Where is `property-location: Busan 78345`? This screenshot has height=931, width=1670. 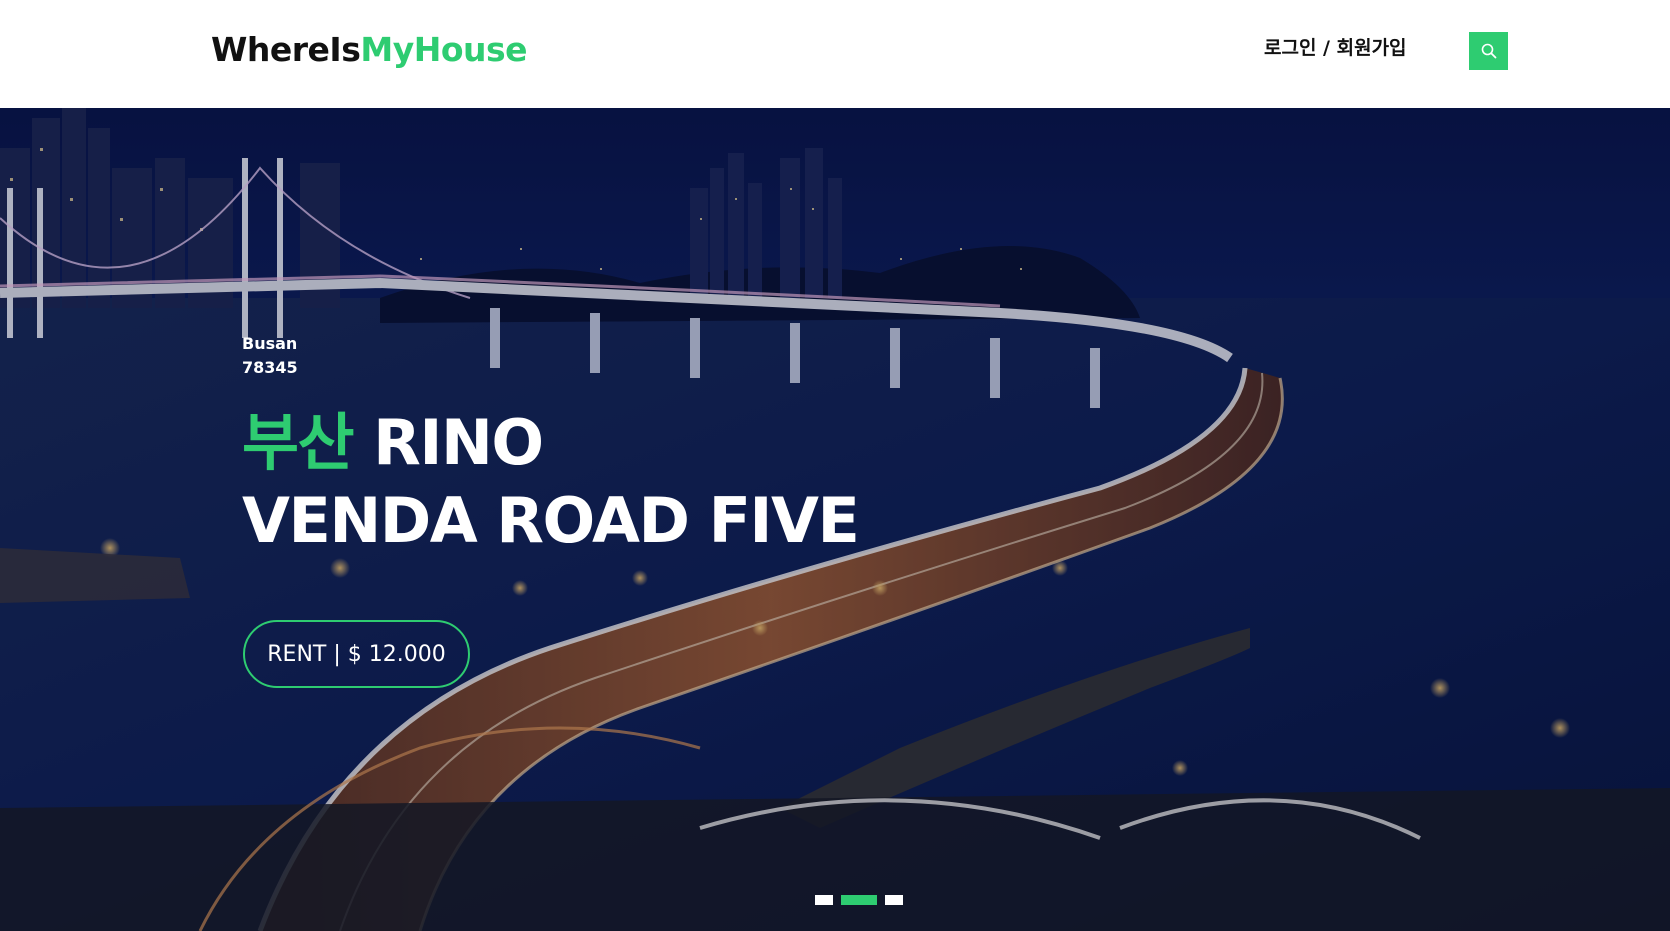 property-location: Busan 78345 is located at coordinates (270, 356).